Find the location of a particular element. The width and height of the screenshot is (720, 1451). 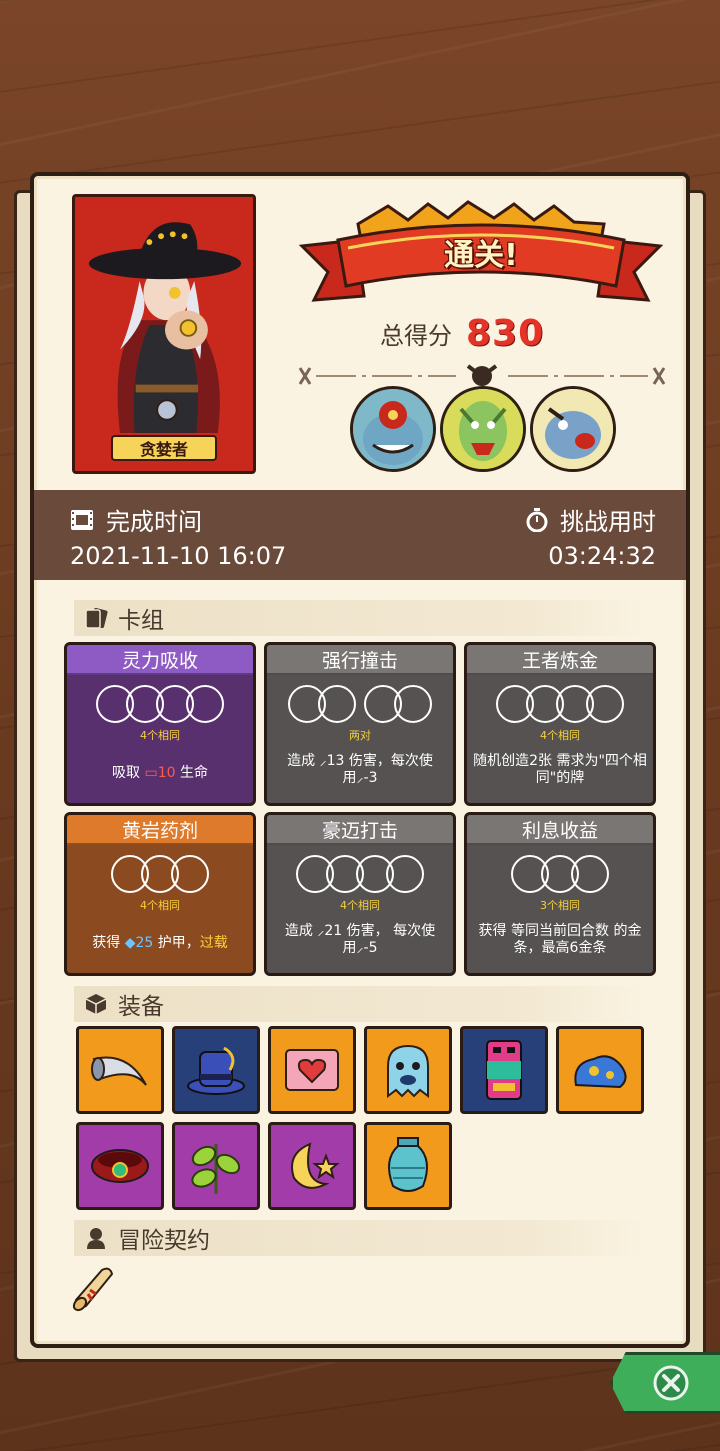

challenge-time-value: 03:24:32 is located at coordinates (602, 556).